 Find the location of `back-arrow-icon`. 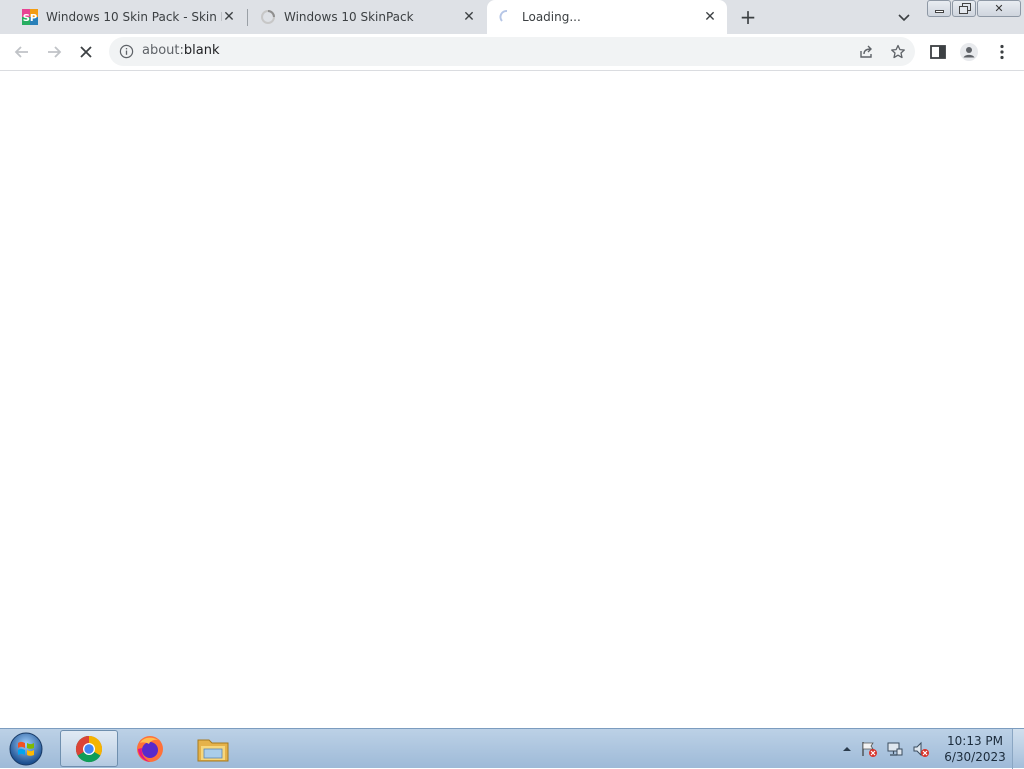

back-arrow-icon is located at coordinates (22, 52).